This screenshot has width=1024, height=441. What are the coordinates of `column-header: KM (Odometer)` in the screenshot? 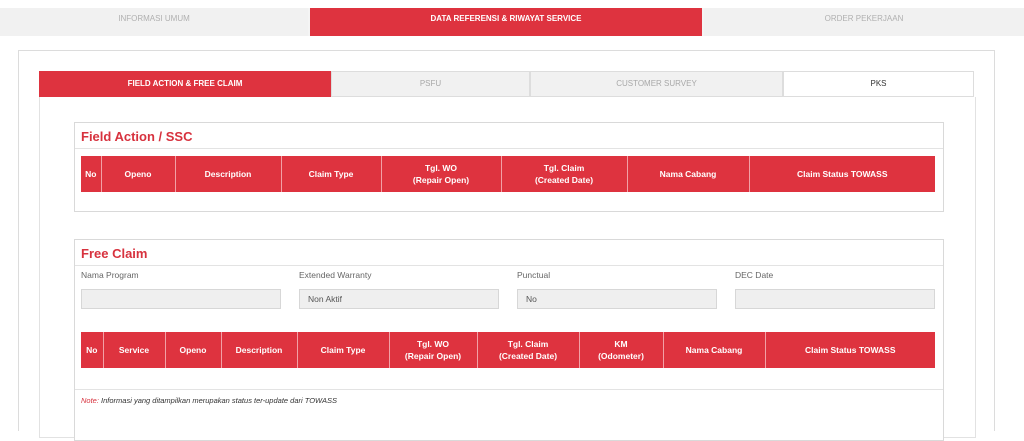 It's located at (621, 350).